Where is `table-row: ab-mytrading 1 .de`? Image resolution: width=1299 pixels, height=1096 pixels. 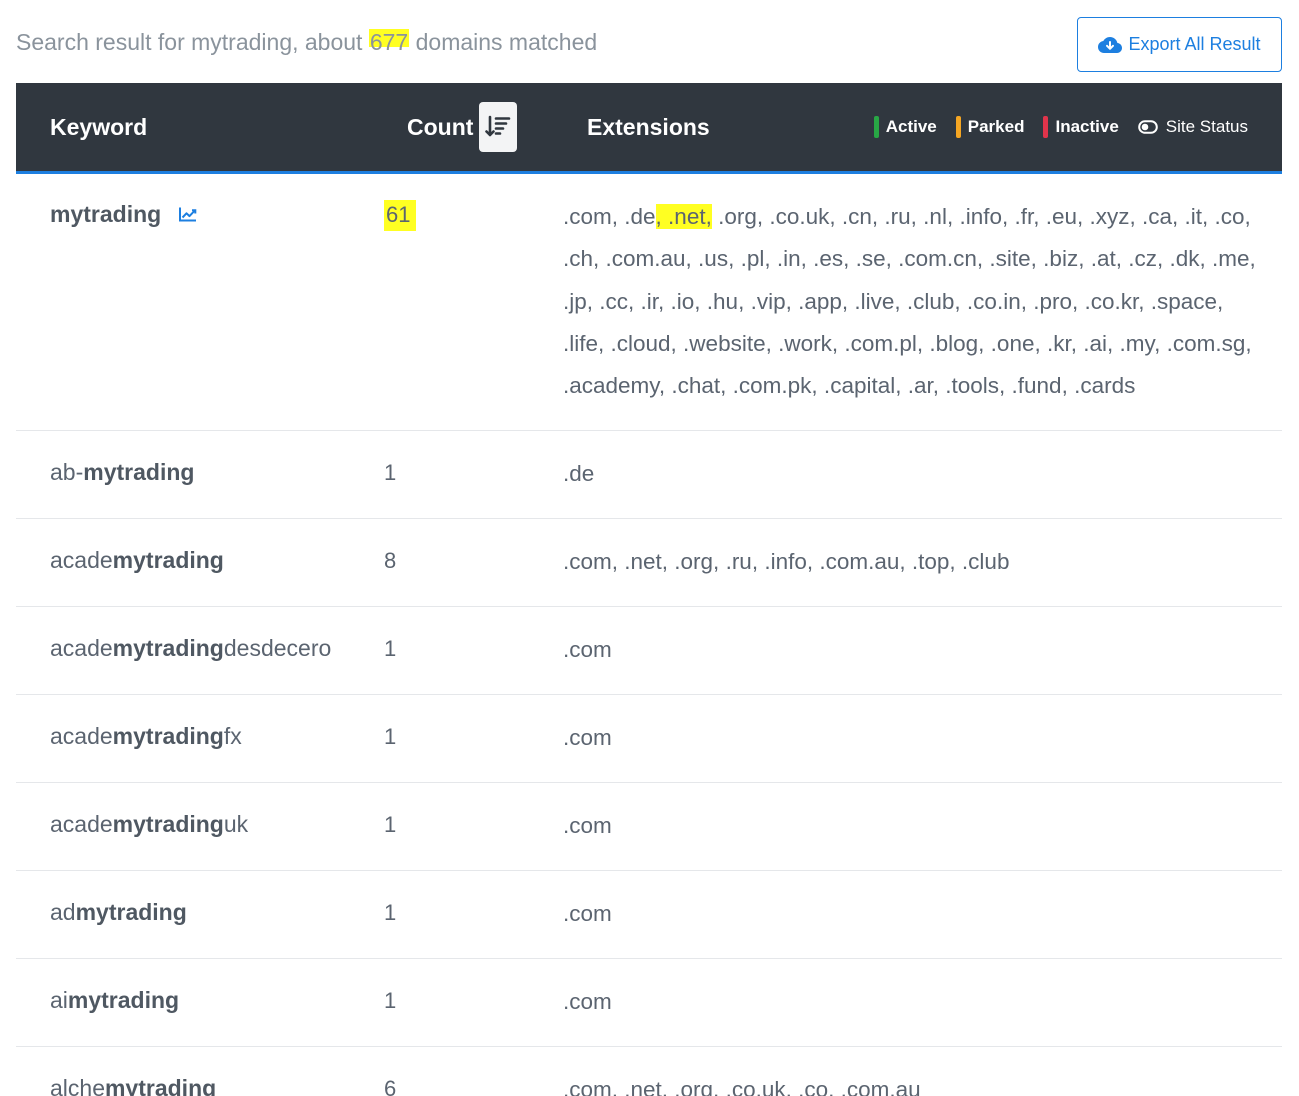 table-row: ab-mytrading 1 .de is located at coordinates (649, 475).